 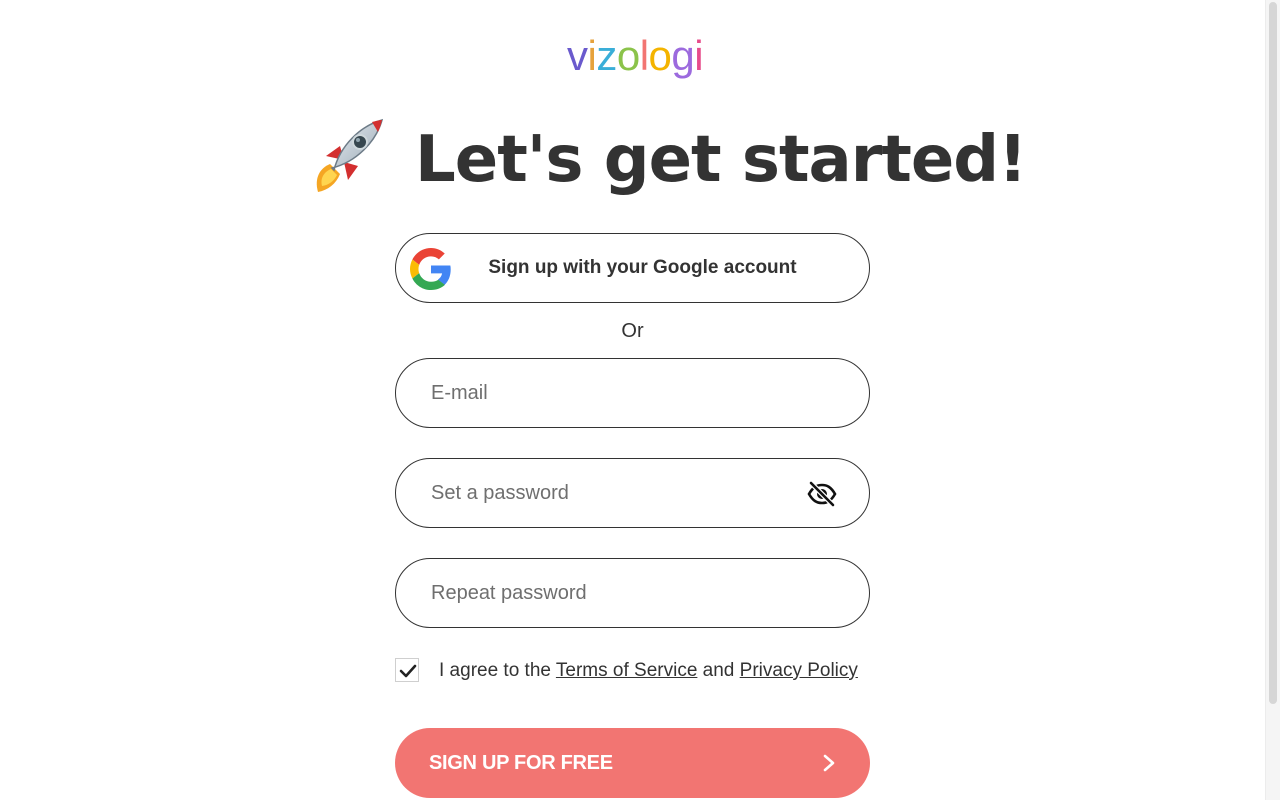 I want to click on terms-of-service-link: Terms of Service, so click(x=626, y=670).